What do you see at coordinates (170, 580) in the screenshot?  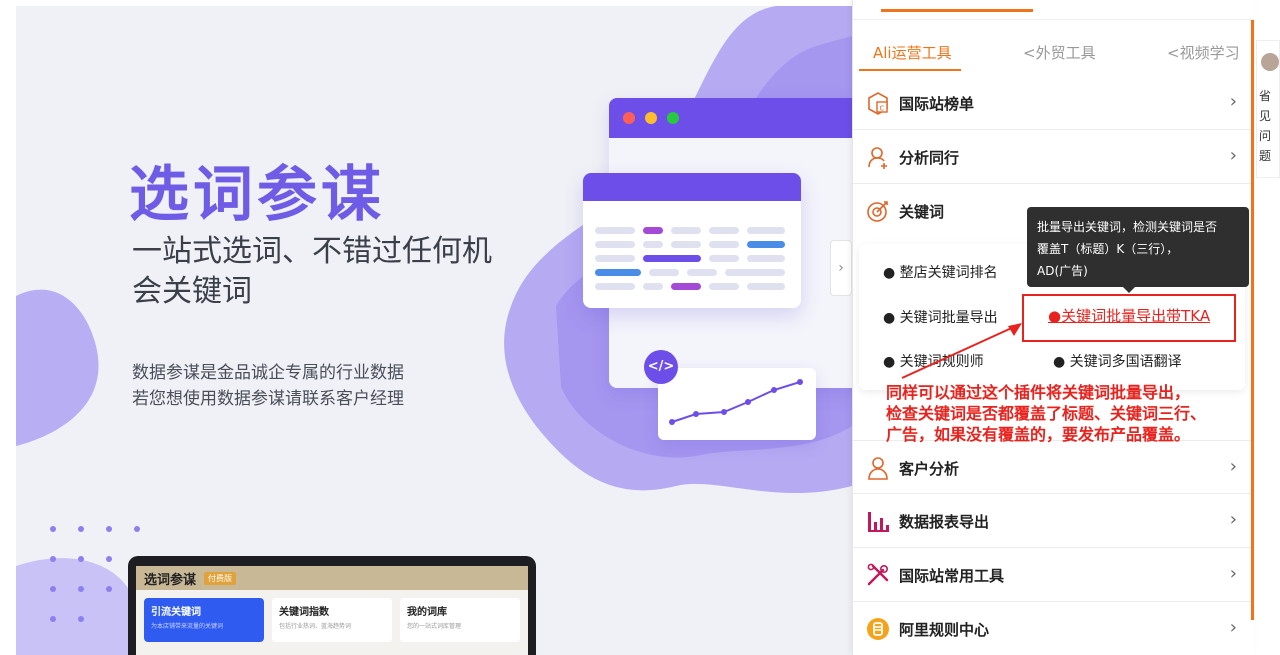 I see `laptop-title: 选词参谋` at bounding box center [170, 580].